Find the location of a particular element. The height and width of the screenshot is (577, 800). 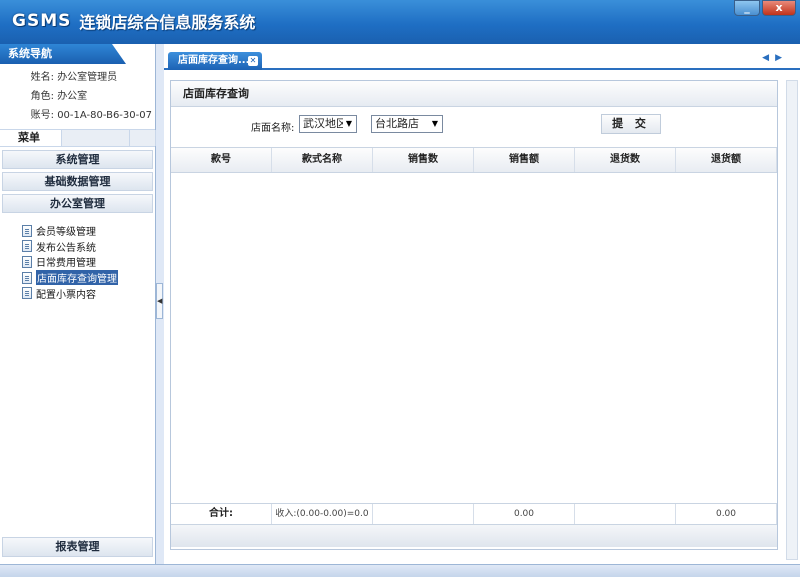

menu-item-label: 日常费用管理 is located at coordinates (66, 264).